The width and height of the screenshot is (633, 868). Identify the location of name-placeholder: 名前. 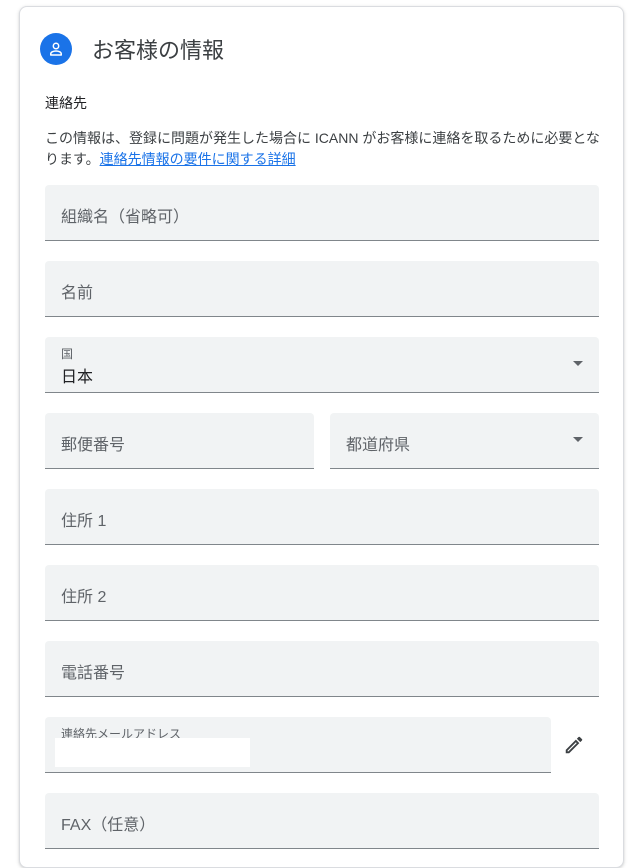
(77, 293).